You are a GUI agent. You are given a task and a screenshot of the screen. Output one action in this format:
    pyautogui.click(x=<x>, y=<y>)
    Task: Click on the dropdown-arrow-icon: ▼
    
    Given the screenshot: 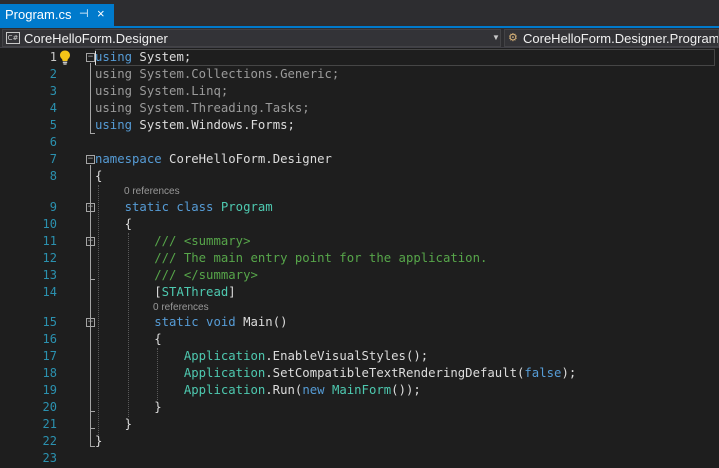 What is the action you would take?
    pyautogui.click(x=496, y=37)
    